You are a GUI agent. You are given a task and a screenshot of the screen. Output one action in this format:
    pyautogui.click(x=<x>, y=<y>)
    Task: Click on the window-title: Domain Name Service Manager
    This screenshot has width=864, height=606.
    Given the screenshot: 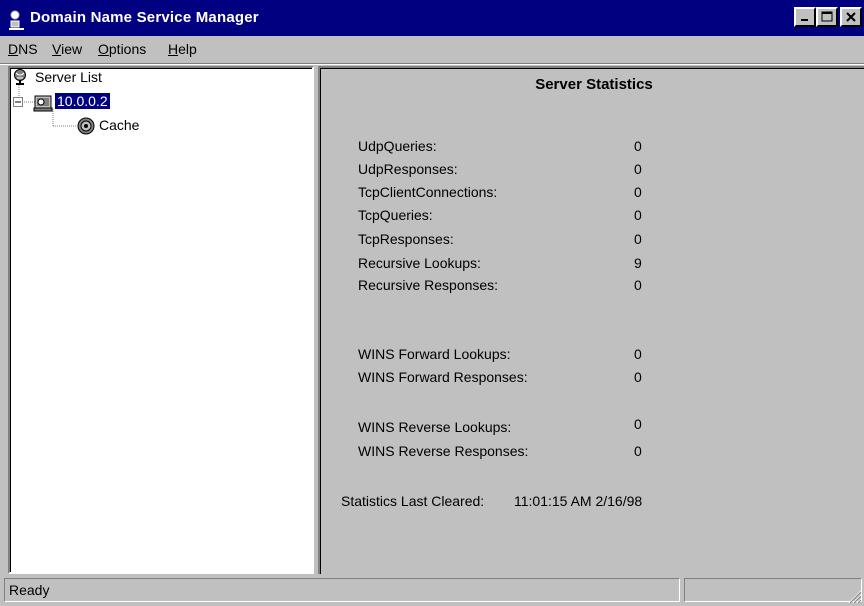 What is the action you would take?
    pyautogui.click(x=144, y=17)
    